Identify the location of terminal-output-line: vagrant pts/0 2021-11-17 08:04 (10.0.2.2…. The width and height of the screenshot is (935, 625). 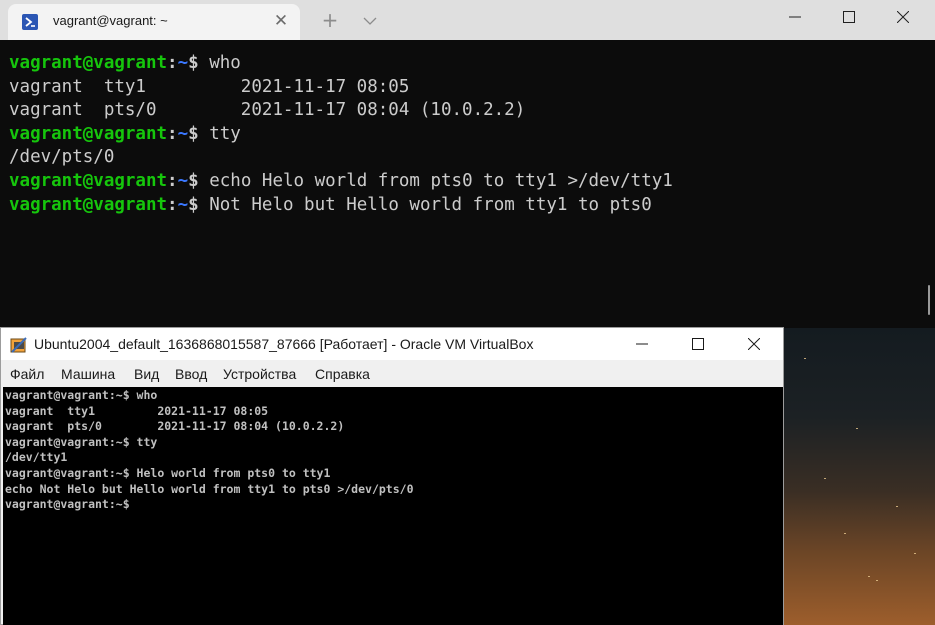
(267, 110).